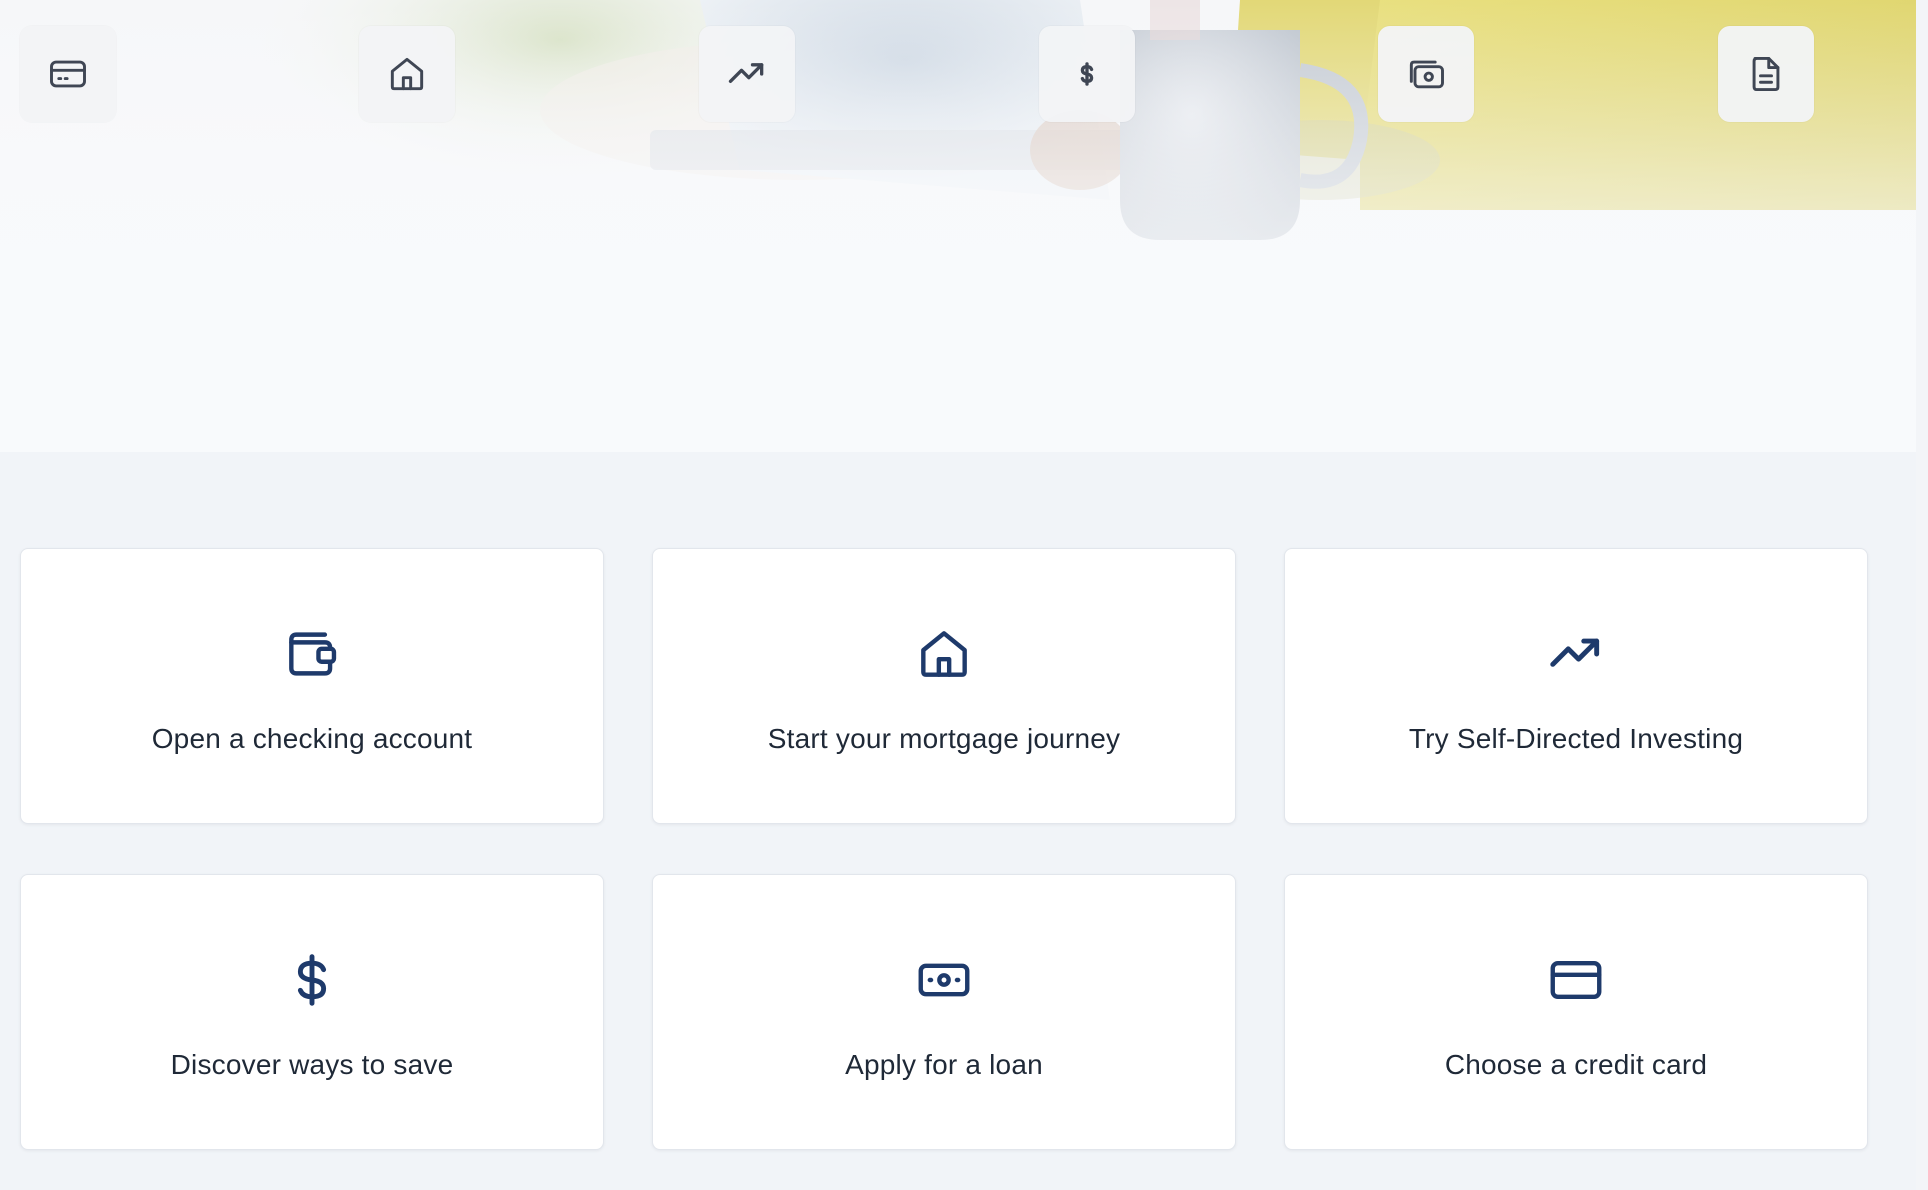 The image size is (1928, 1190). I want to click on quick-action-savings, so click(1087, 74).